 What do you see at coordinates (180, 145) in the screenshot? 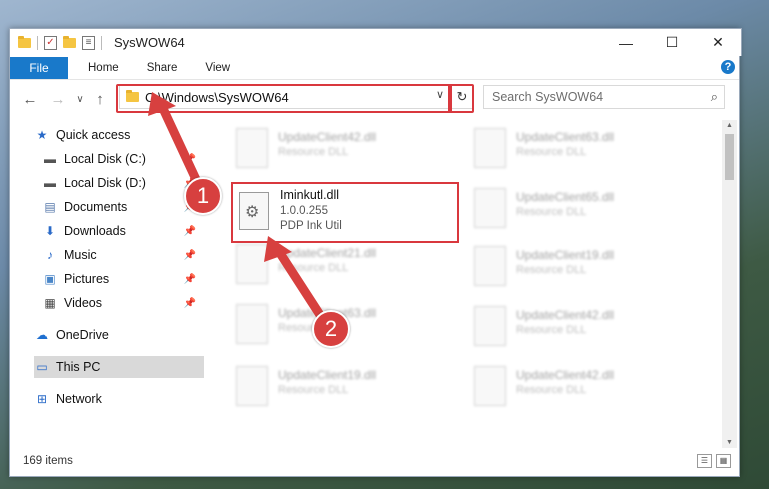
I see `arrow-1-shaft` at bounding box center [180, 145].